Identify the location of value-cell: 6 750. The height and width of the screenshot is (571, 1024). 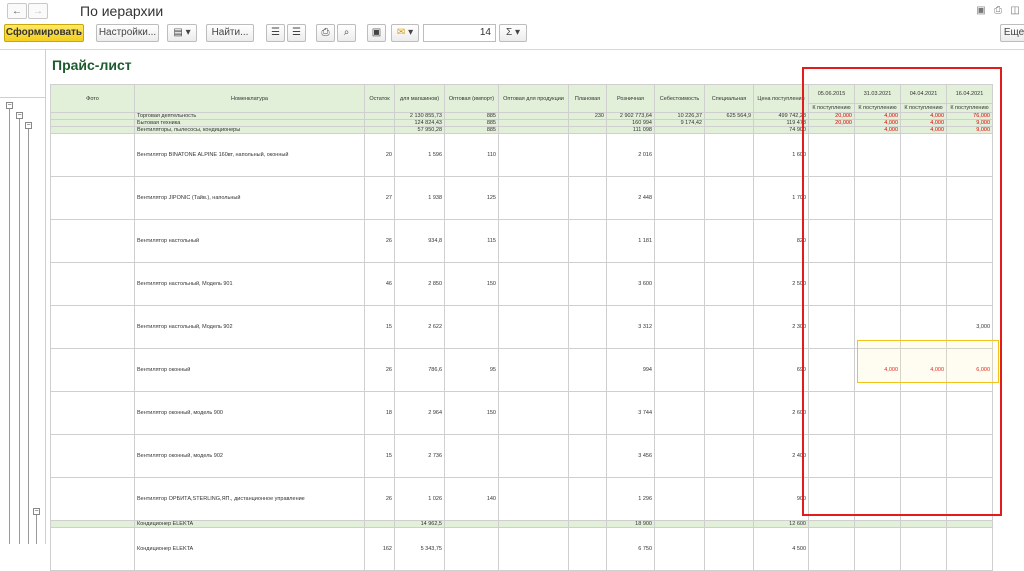
(630, 549).